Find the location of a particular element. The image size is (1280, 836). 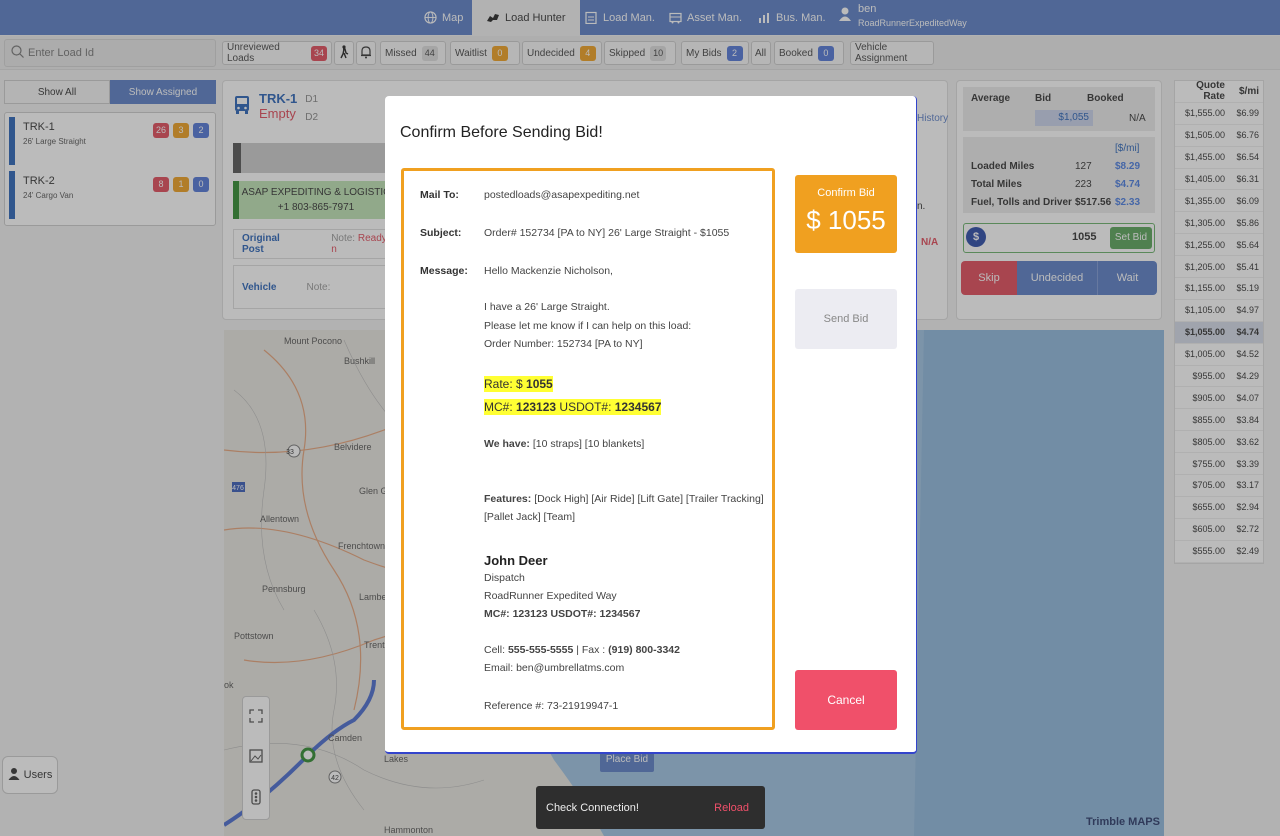

message-line-3: Order Number: 152734 [PA to NY] is located at coordinates (563, 344).